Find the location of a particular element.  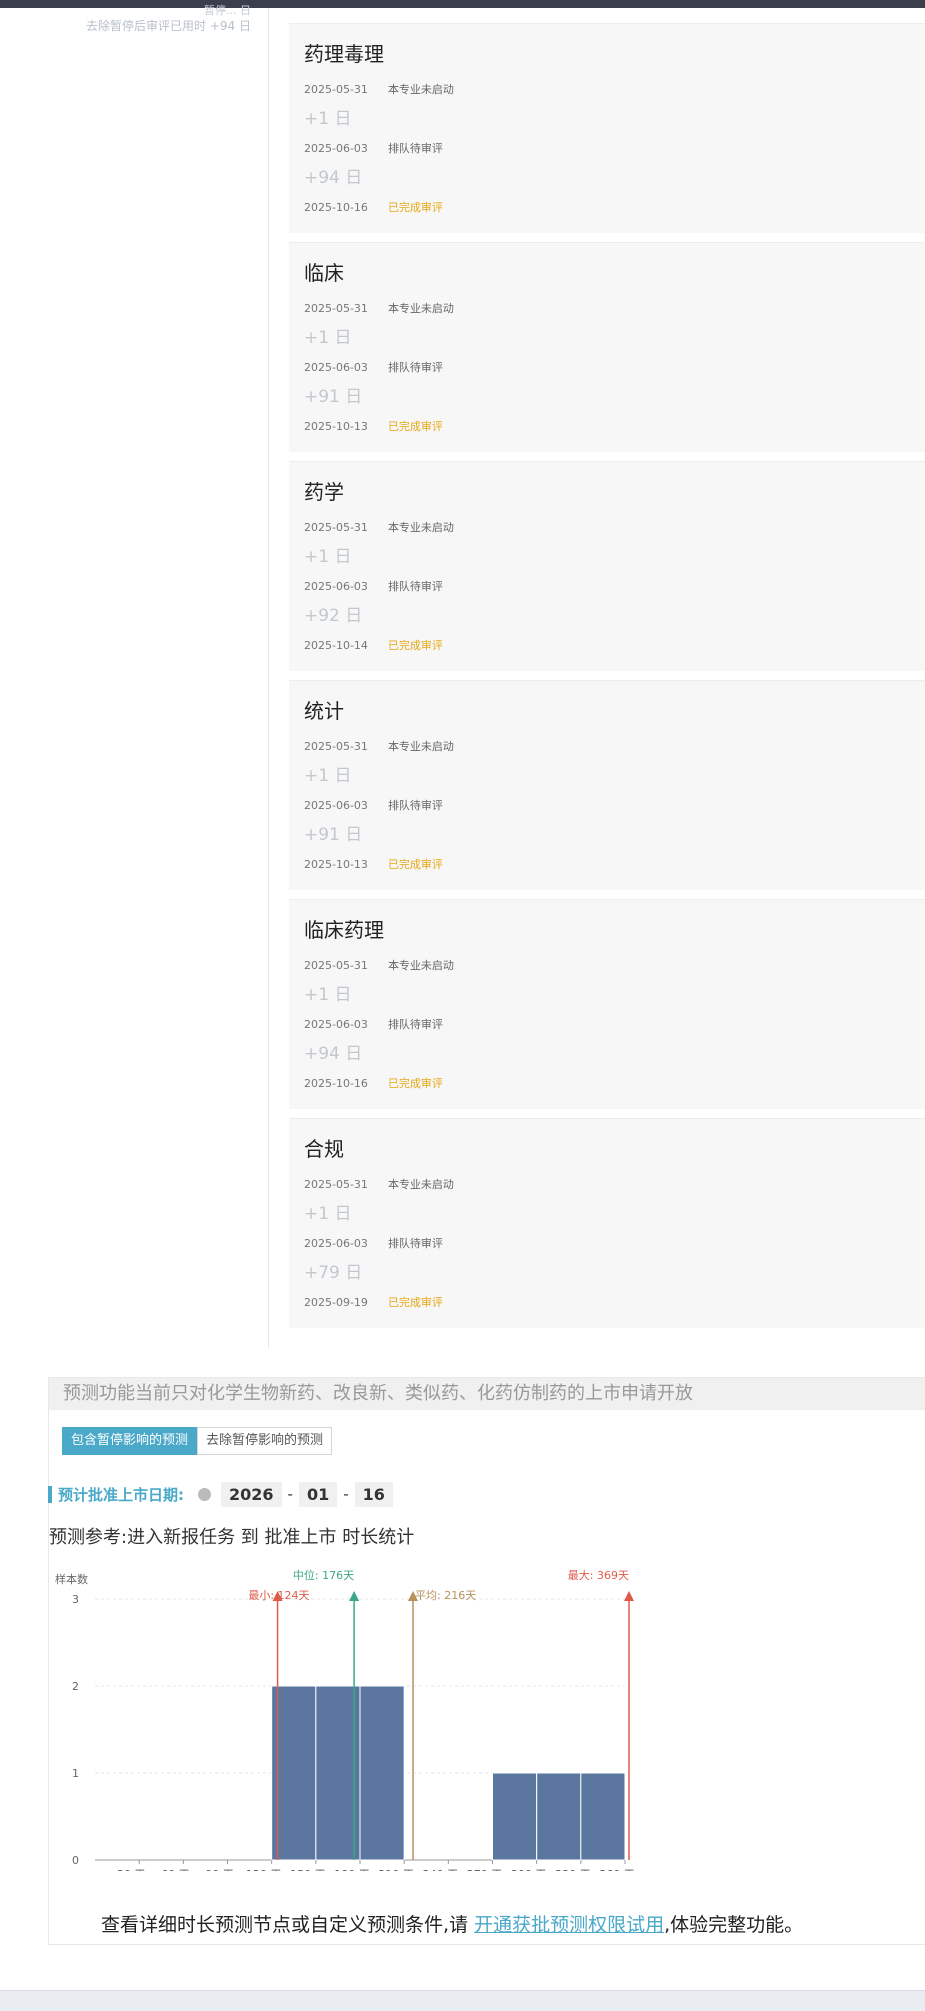

y-tick-label: 2 is located at coordinates (75, 1686).